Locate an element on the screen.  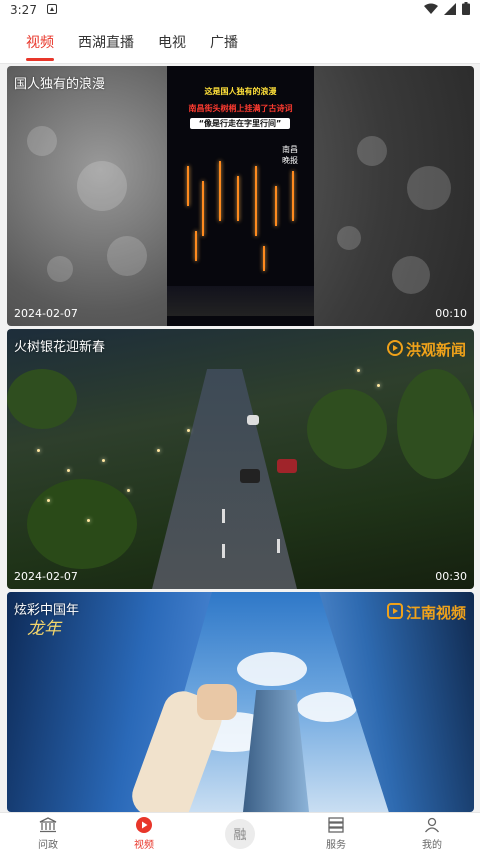
center-icon: 融 is located at coordinates (240, 833).